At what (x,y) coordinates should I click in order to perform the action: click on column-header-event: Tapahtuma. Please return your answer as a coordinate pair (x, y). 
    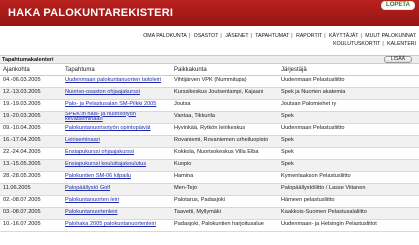
    Looking at the image, I should click on (116, 71).